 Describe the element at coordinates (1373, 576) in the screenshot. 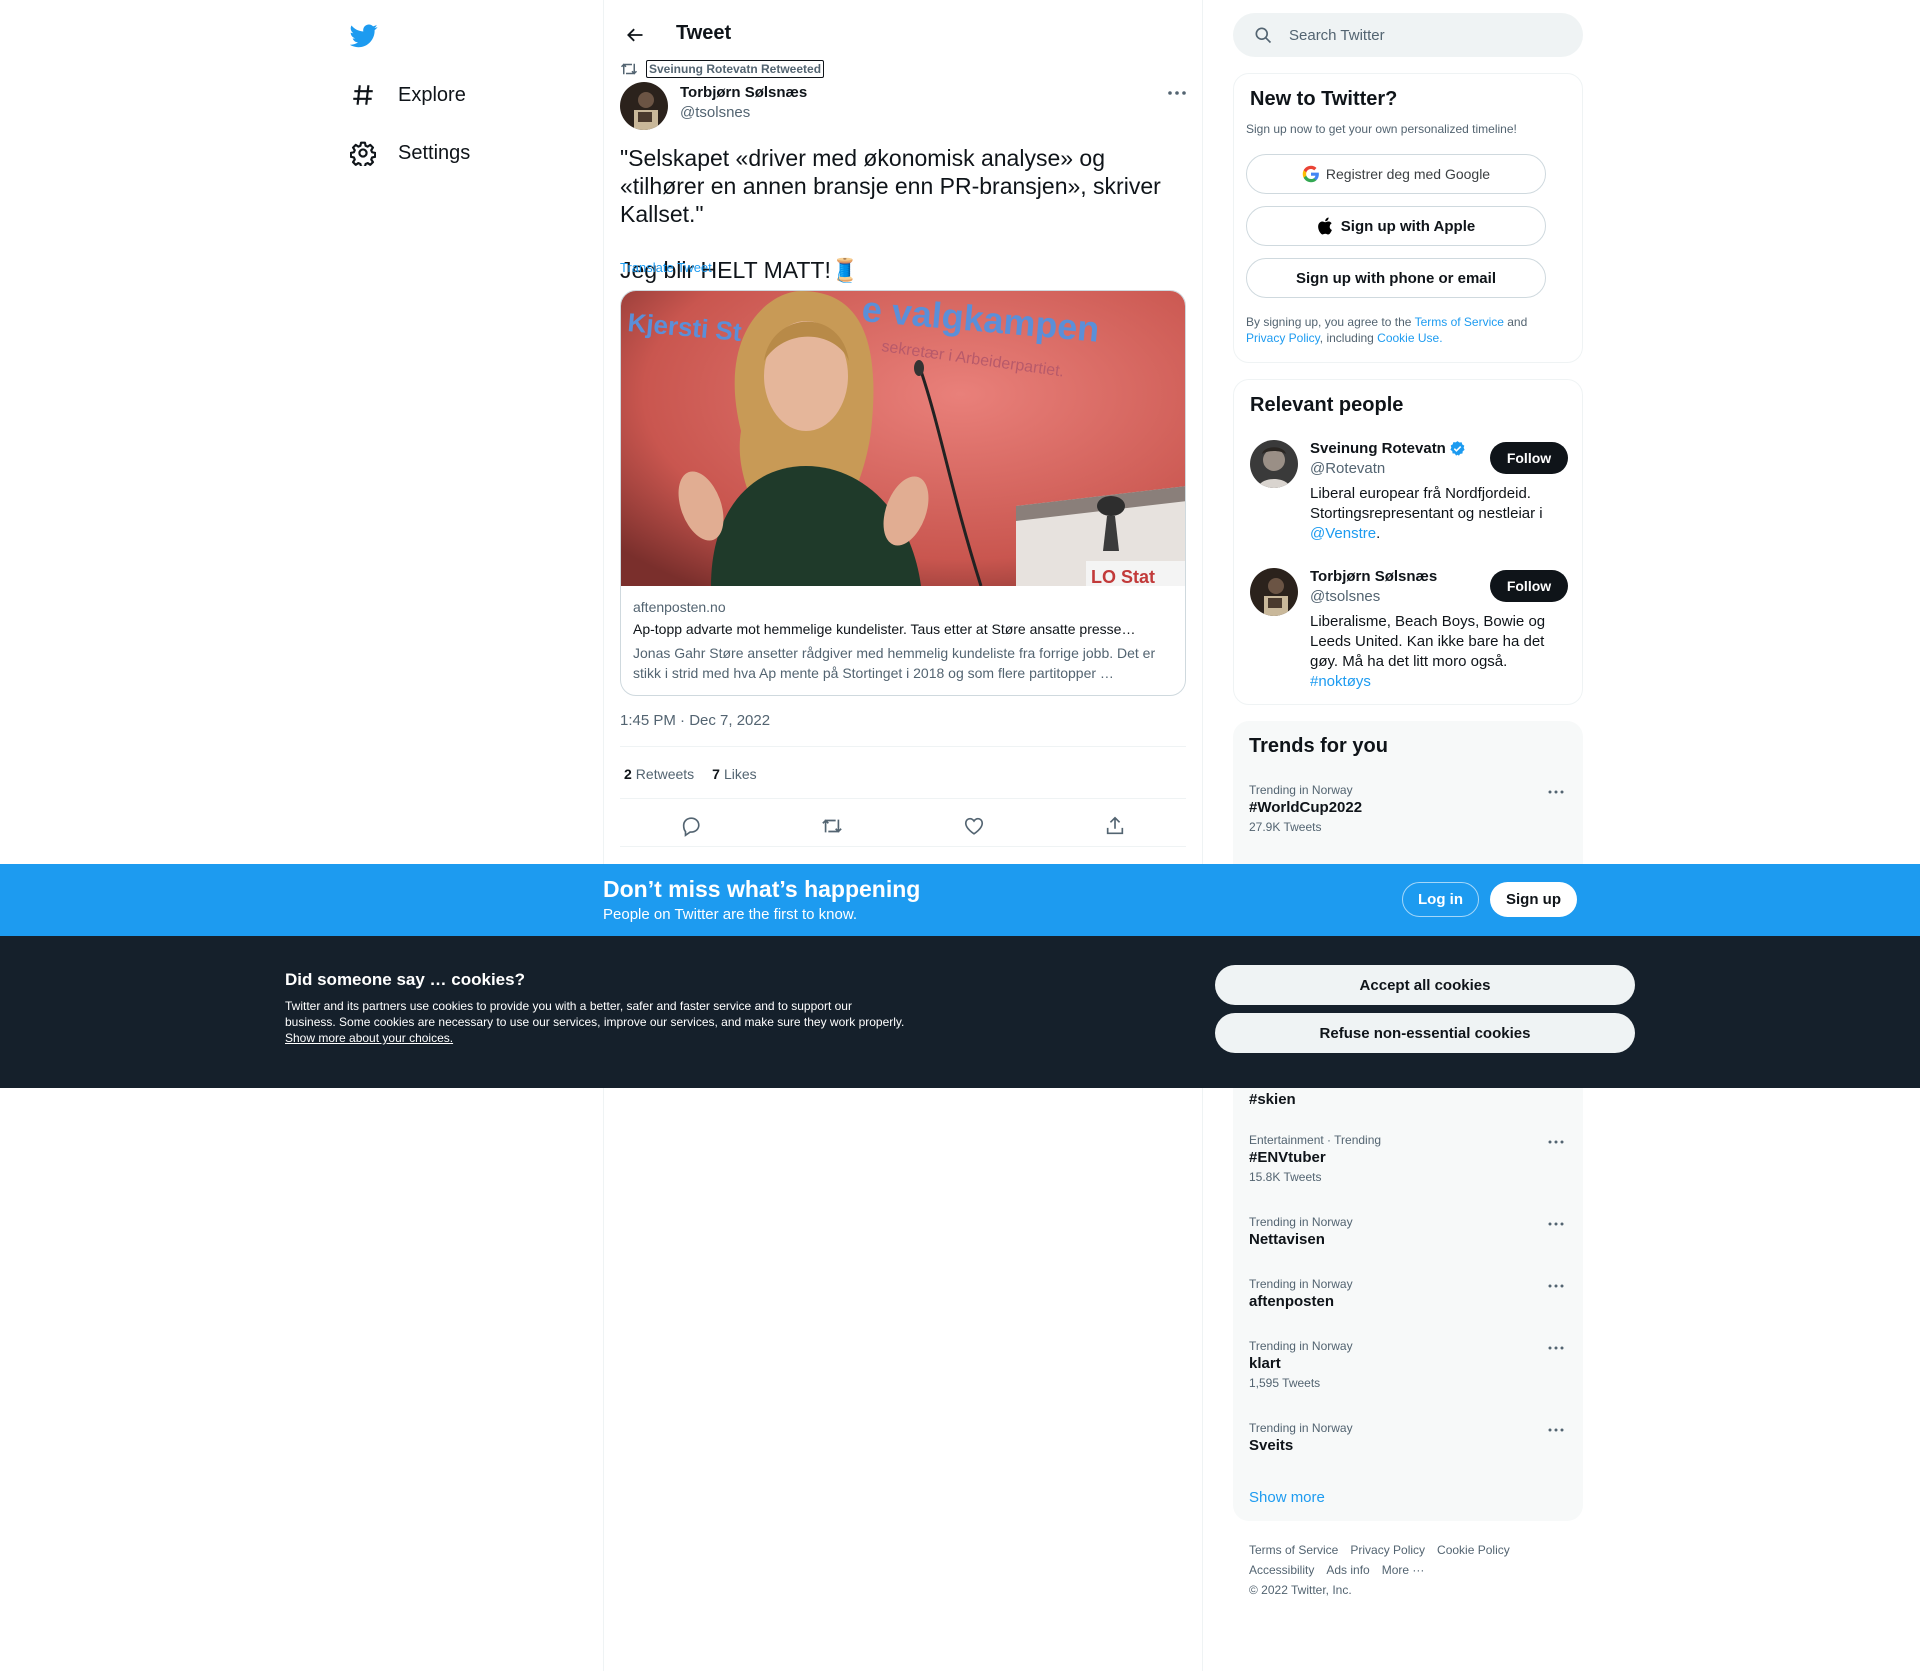

I see `person-name: Torbjørn Sølsnæs` at that location.